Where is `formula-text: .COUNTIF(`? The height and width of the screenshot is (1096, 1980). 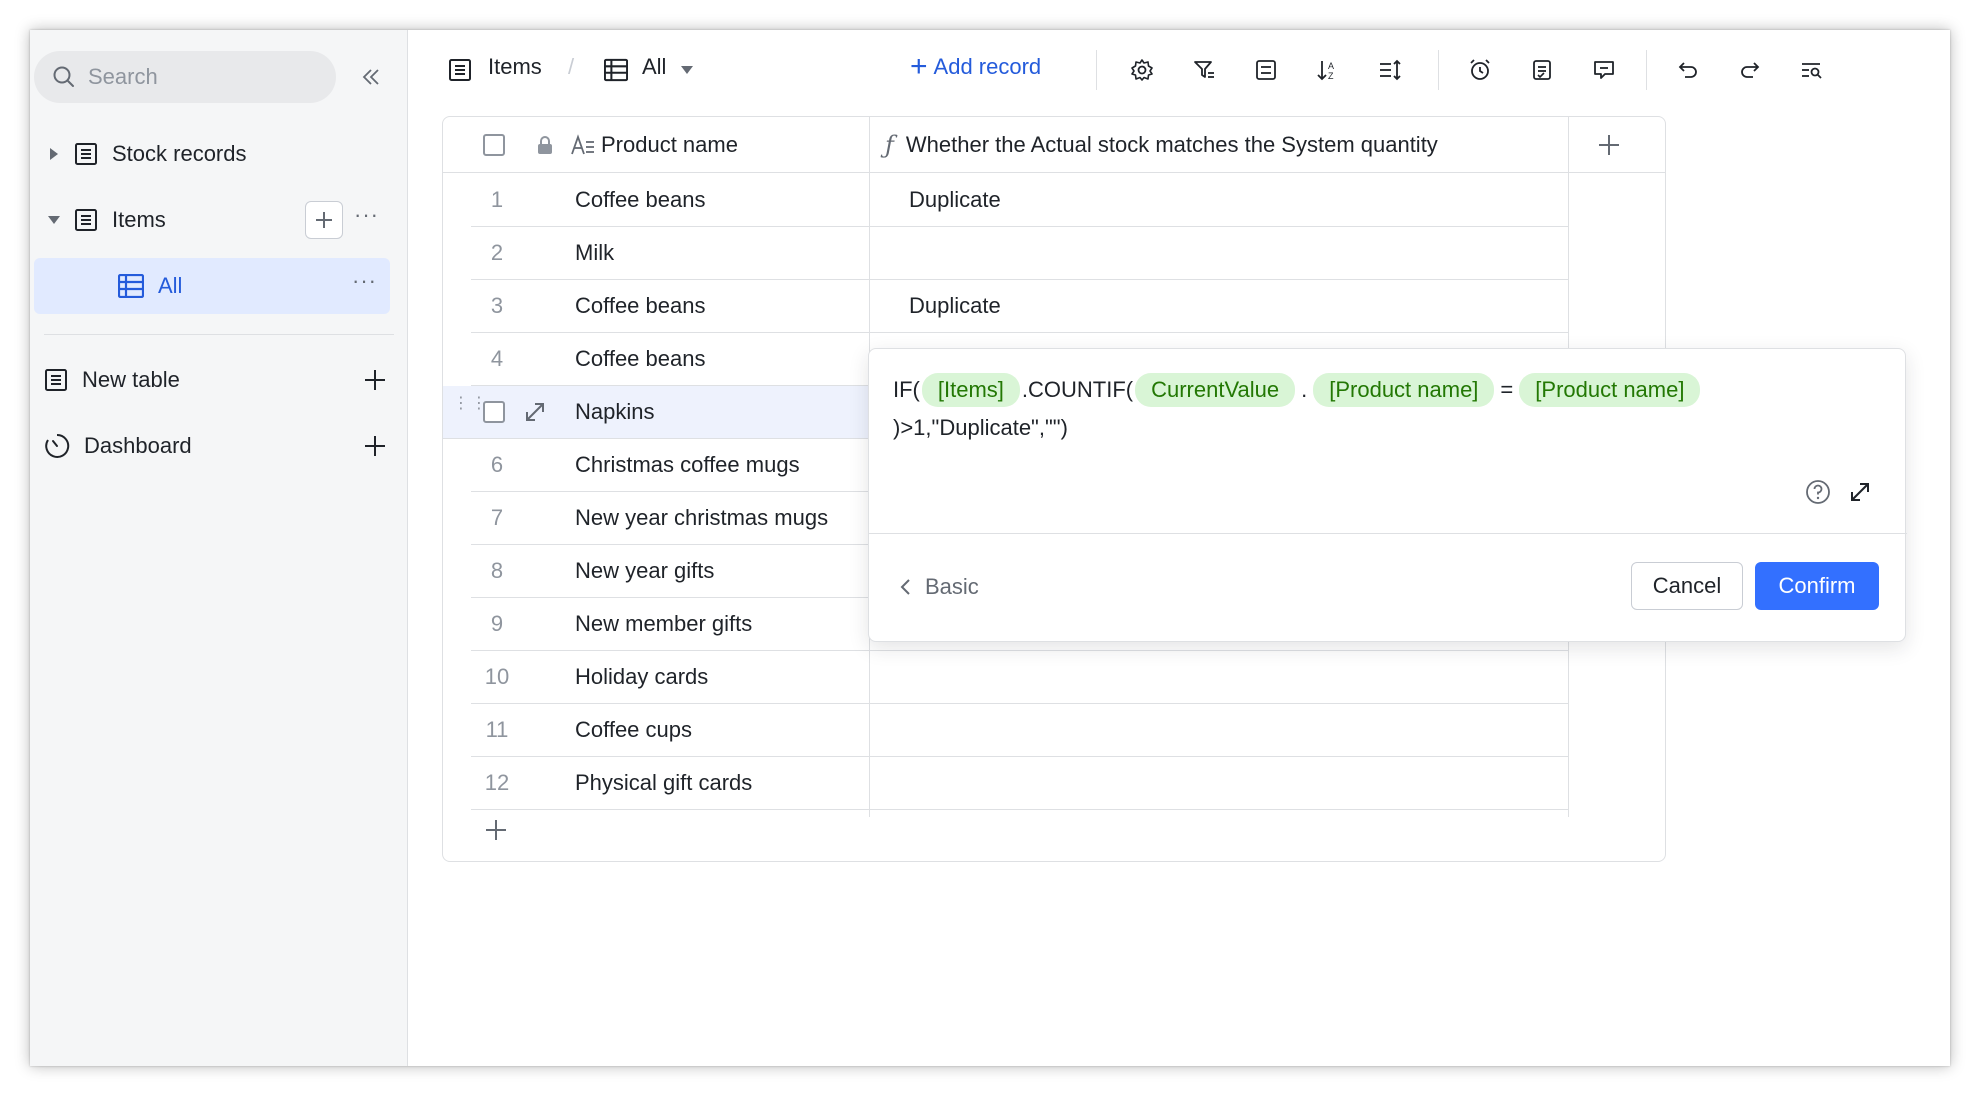
formula-text: .COUNTIF( is located at coordinates (1077, 389).